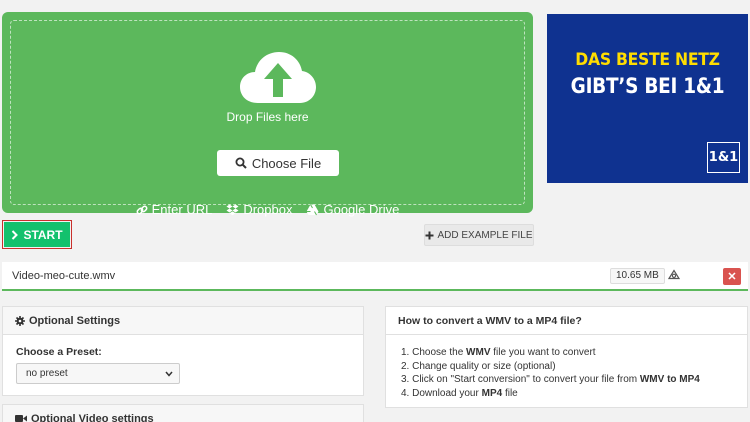 The height and width of the screenshot is (422, 750). I want to click on google-drive-label: Google Drive, so click(361, 209).